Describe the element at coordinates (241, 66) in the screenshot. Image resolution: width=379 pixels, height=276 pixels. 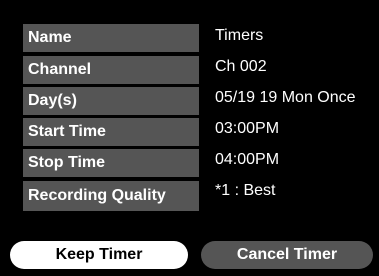
I see `channel-value: Ch 002` at that location.